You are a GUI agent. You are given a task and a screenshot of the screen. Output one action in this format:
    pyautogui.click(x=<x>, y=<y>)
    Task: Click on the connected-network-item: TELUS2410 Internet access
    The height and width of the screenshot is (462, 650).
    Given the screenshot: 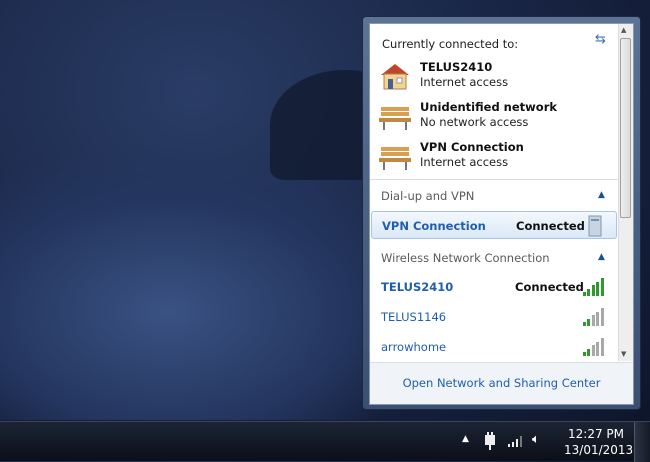 What is the action you would take?
    pyautogui.click(x=488, y=76)
    